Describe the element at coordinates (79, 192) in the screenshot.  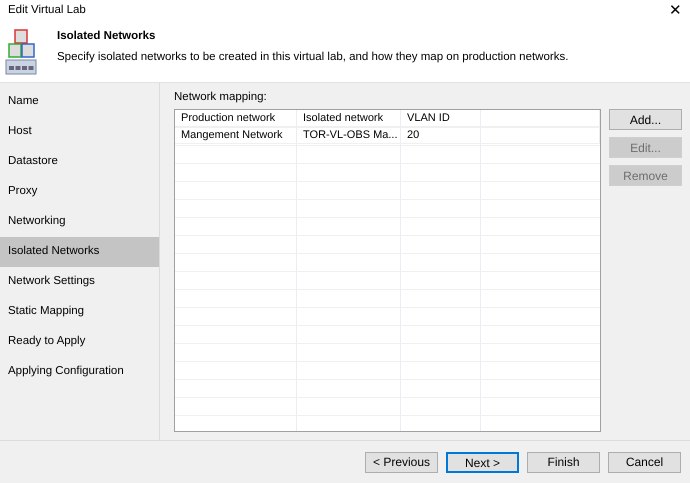
I see `sidebar-item: Proxy` at that location.